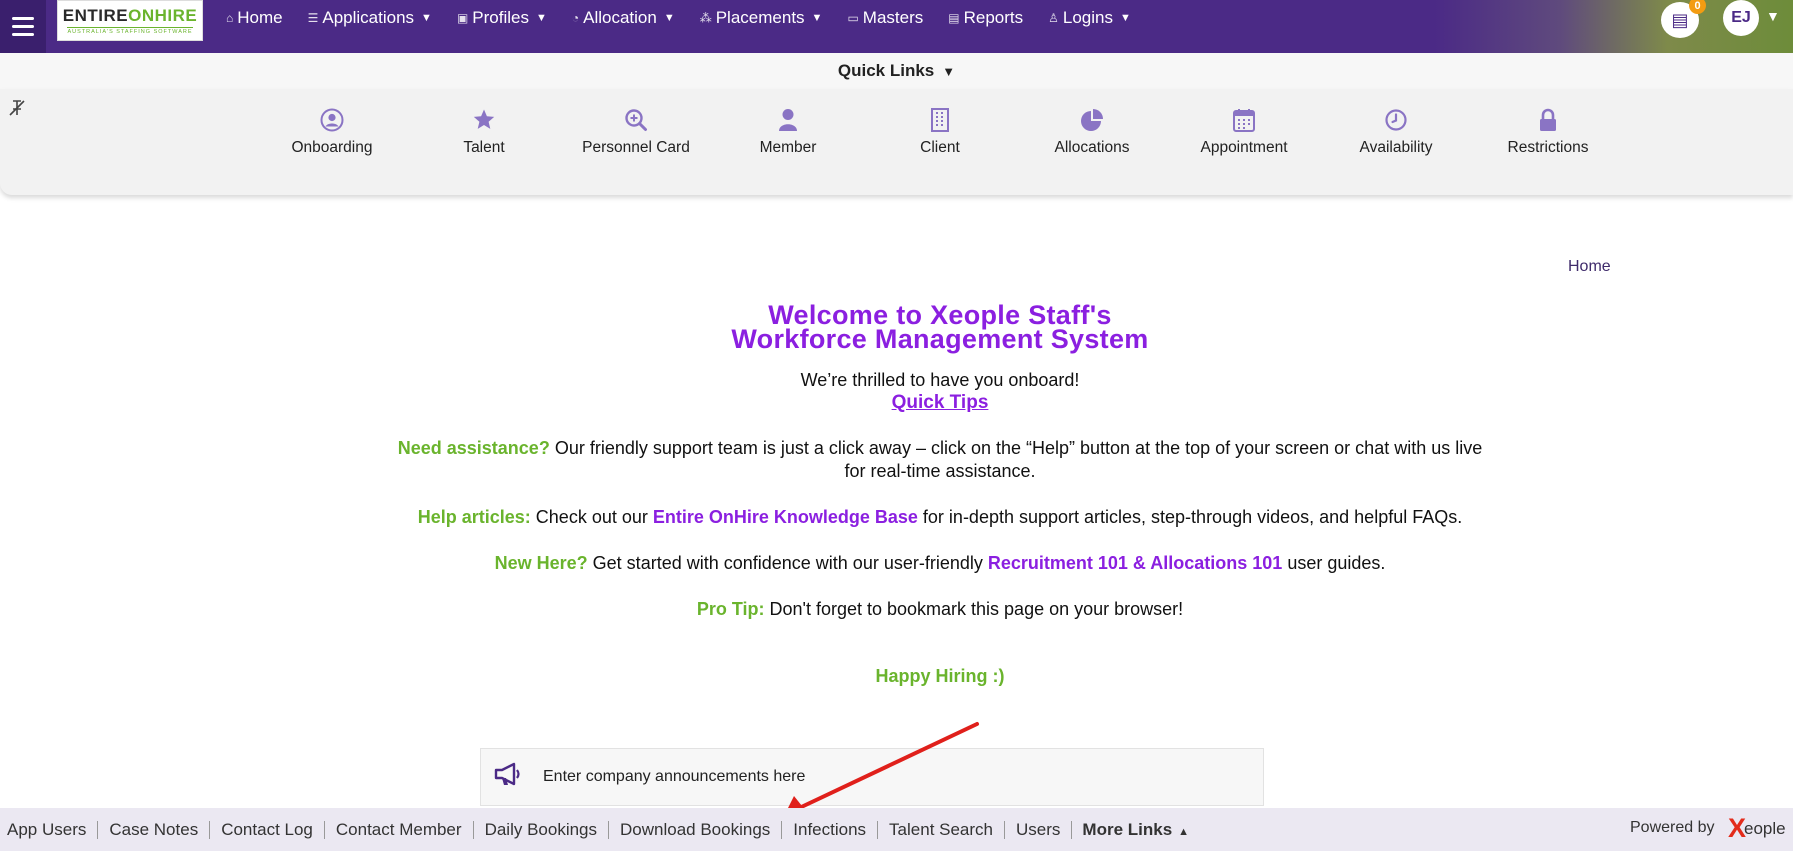  I want to click on assistance-label: Need assistance?, so click(473, 448).